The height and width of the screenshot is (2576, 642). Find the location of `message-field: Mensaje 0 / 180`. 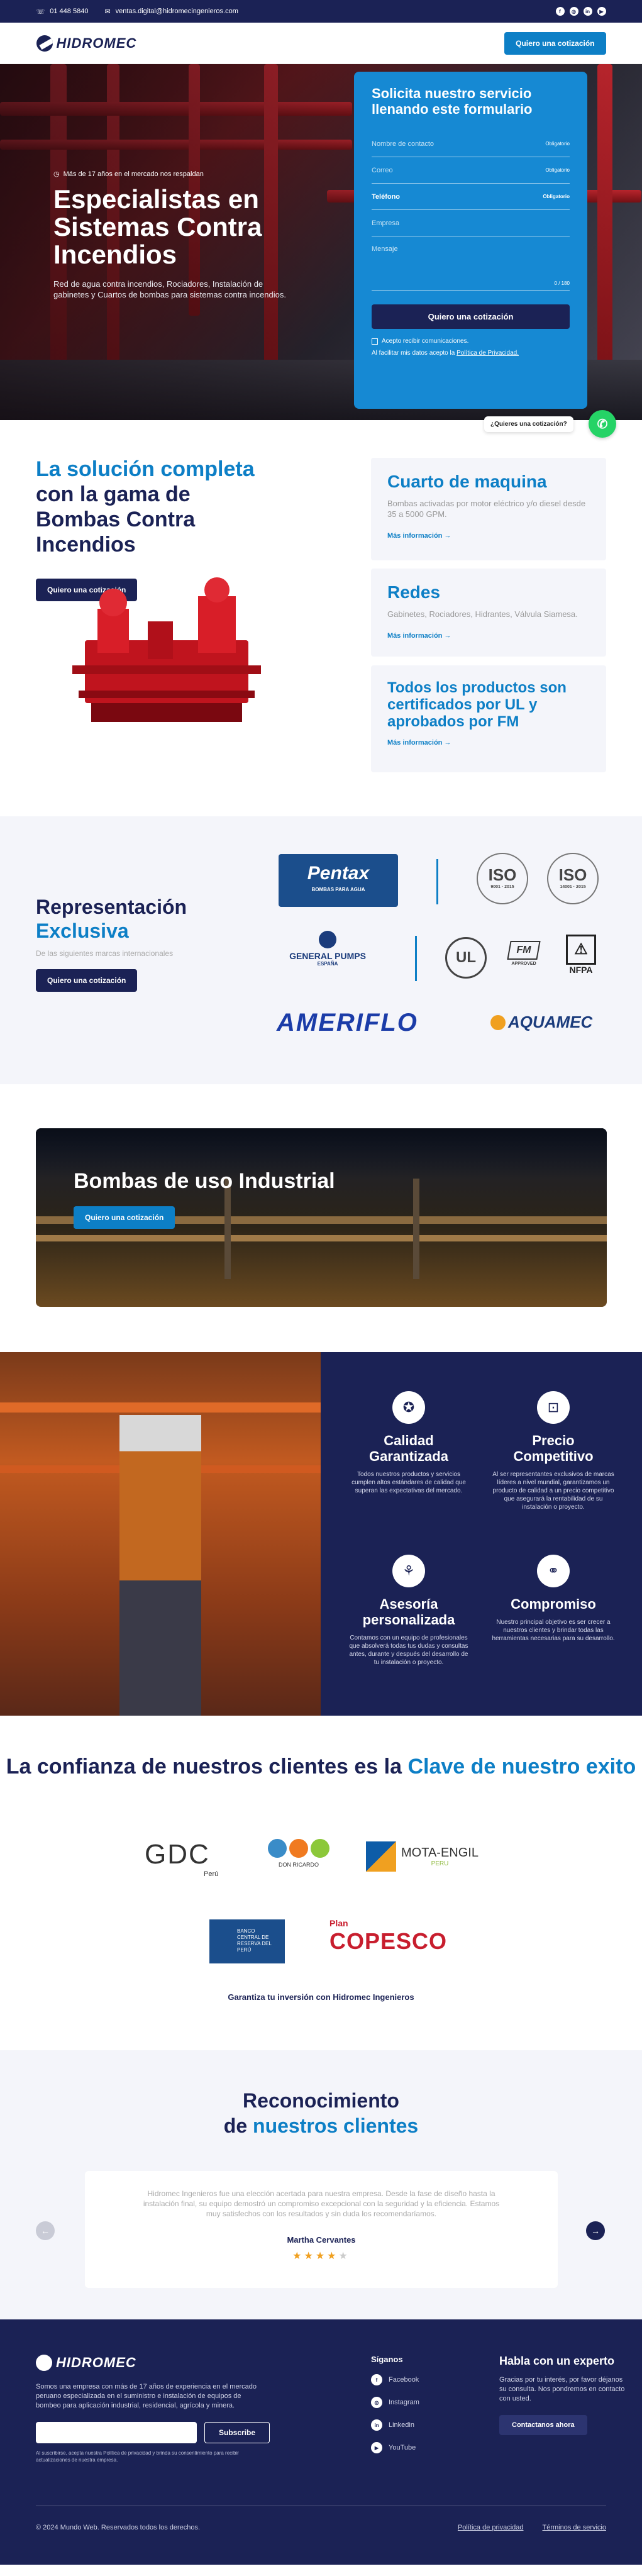

message-field: Mensaje 0 / 180 is located at coordinates (471, 263).